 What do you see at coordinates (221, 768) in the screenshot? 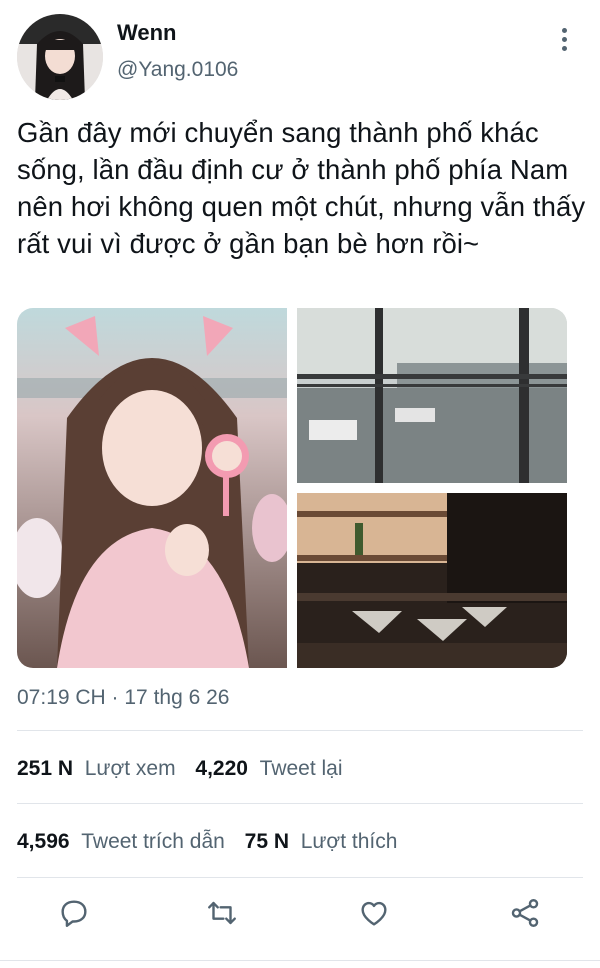
I see `retweets-count: 4,220` at bounding box center [221, 768].